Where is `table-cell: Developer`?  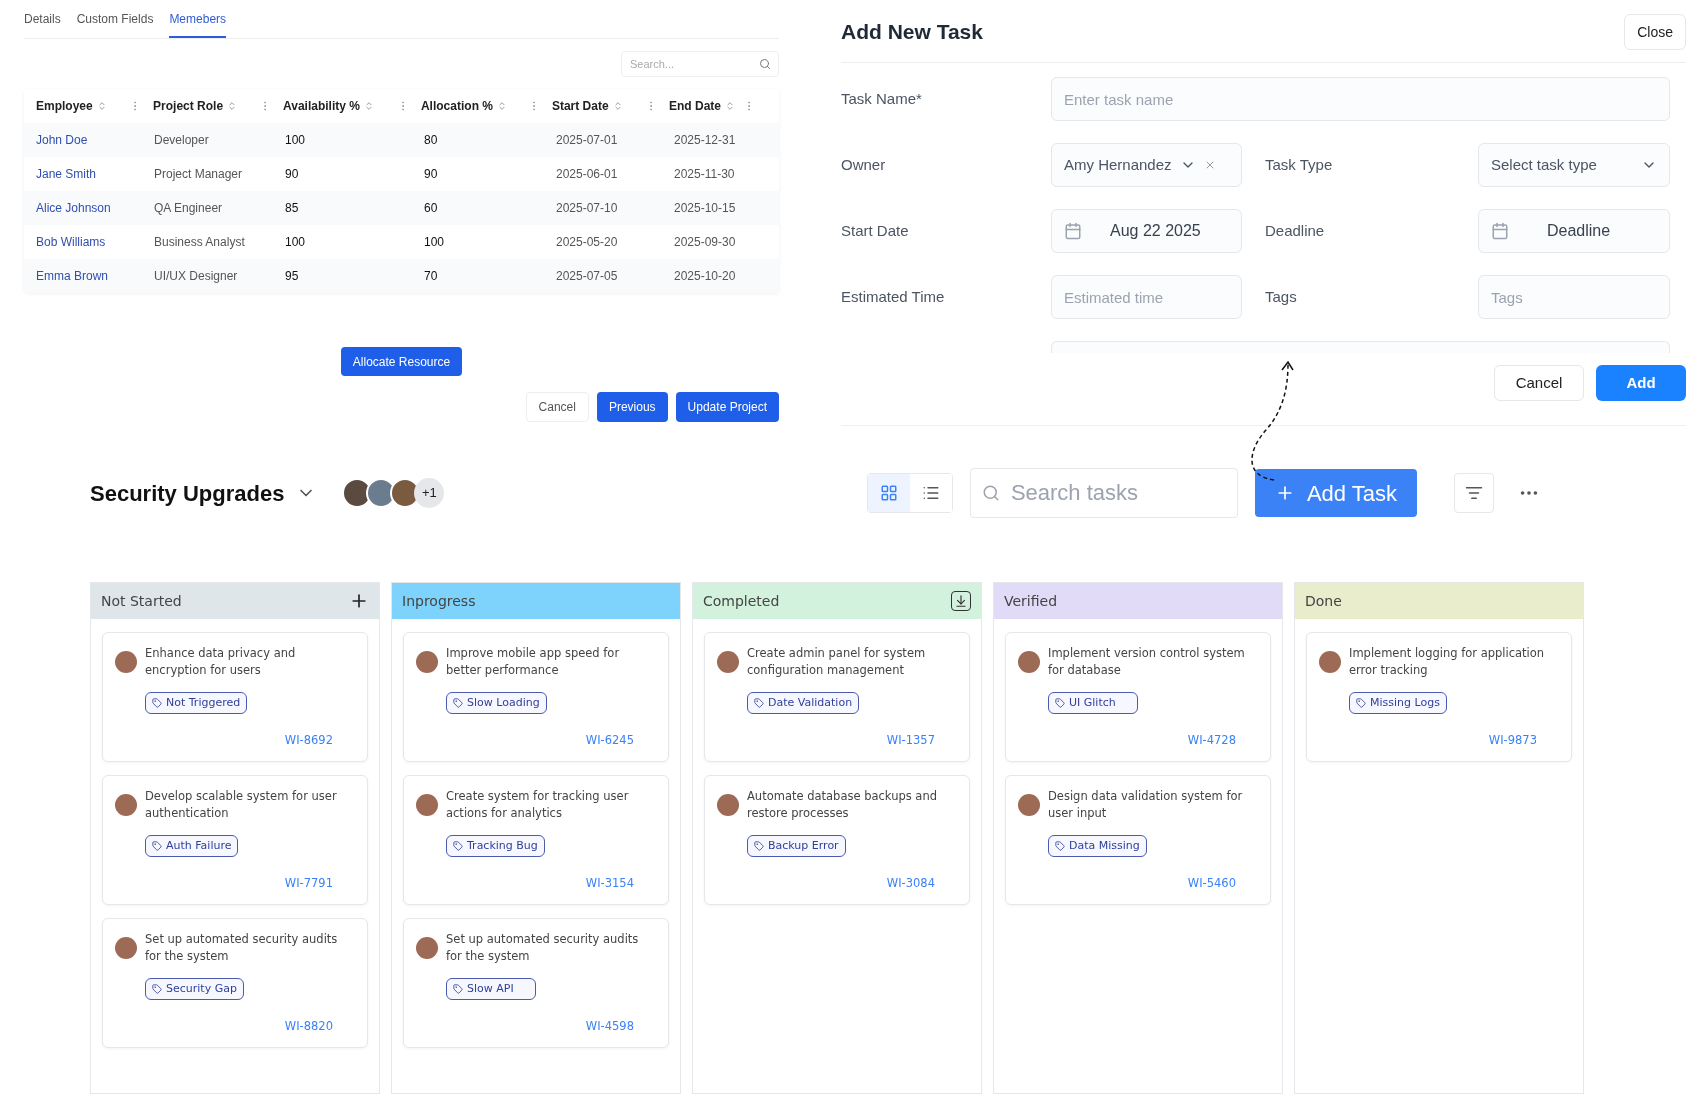 table-cell: Developer is located at coordinates (181, 140).